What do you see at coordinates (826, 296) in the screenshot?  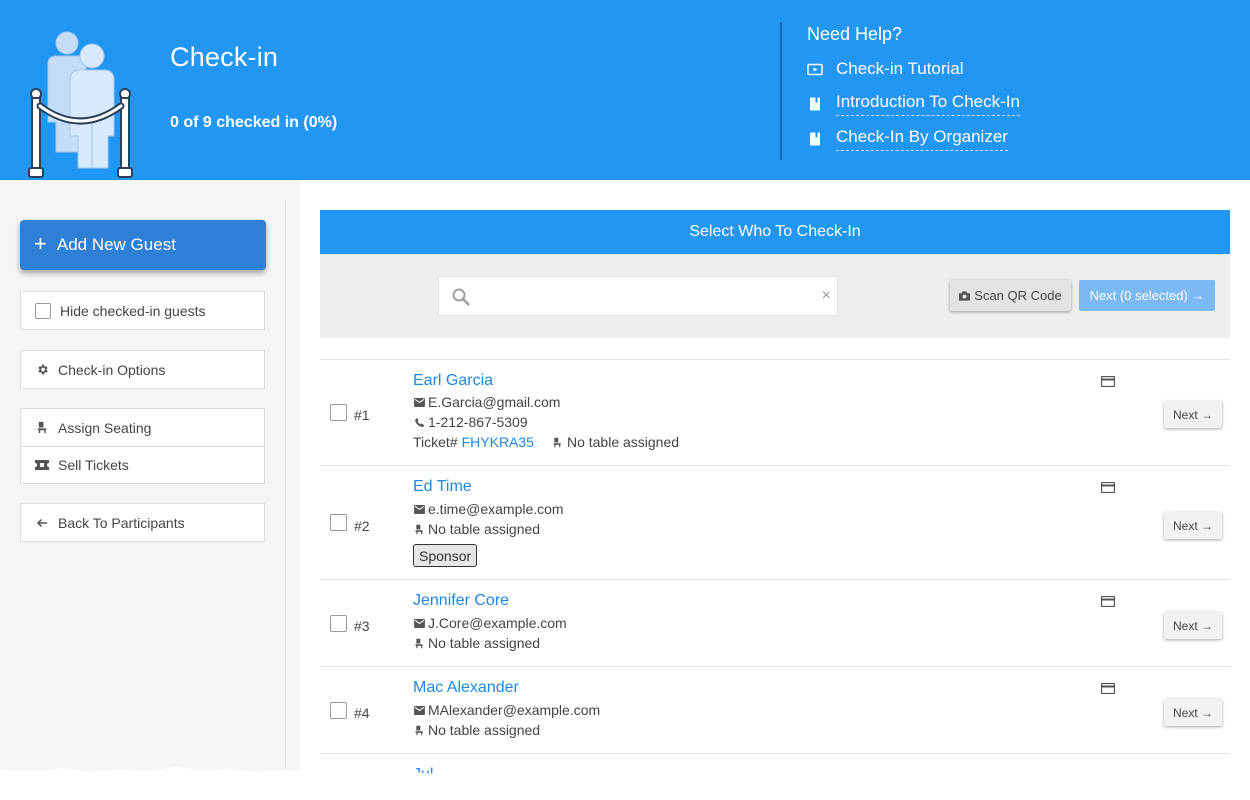 I see `clear-search-icon: ×` at bounding box center [826, 296].